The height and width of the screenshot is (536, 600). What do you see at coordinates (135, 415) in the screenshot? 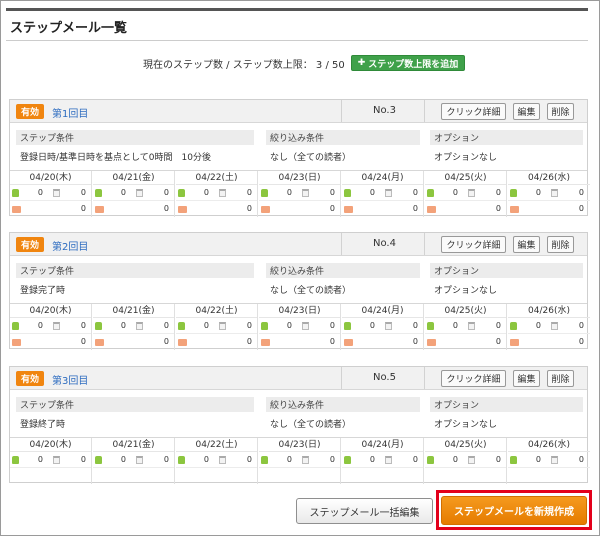
I see `step-condition-column: ステップ条件登録終了時` at bounding box center [135, 415].